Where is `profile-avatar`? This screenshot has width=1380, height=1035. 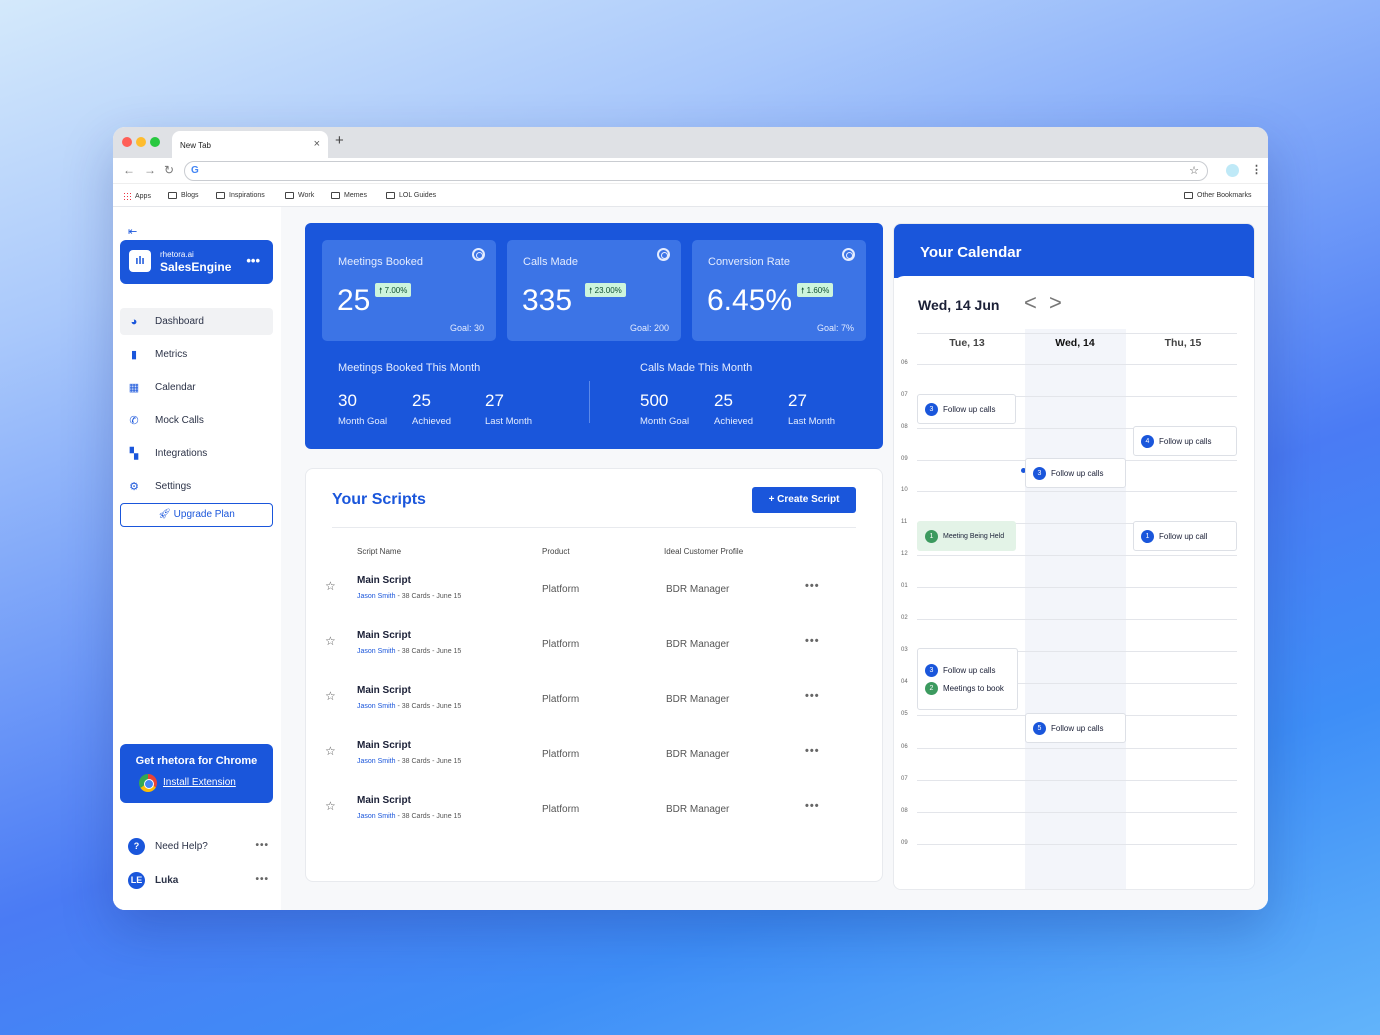 profile-avatar is located at coordinates (1232, 170).